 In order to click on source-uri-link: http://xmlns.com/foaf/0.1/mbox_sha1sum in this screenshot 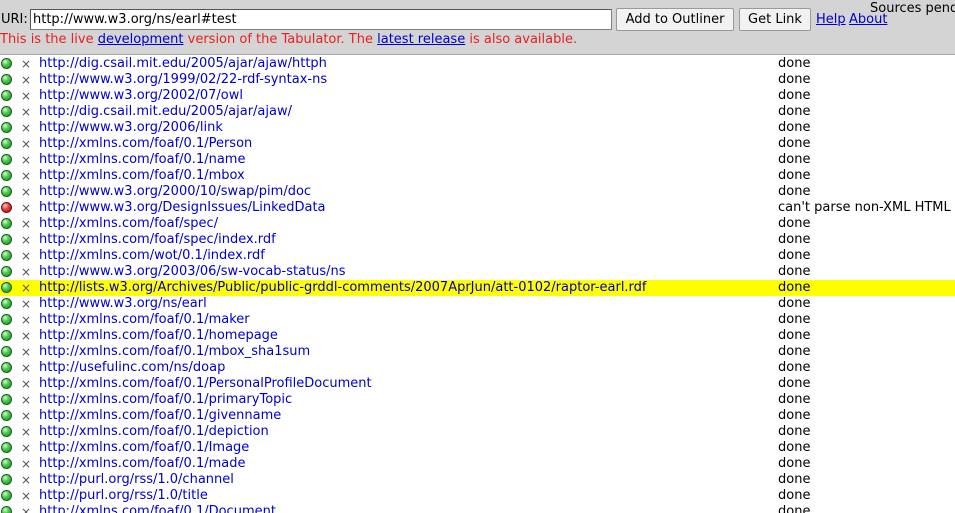, I will do `click(174, 352)`.